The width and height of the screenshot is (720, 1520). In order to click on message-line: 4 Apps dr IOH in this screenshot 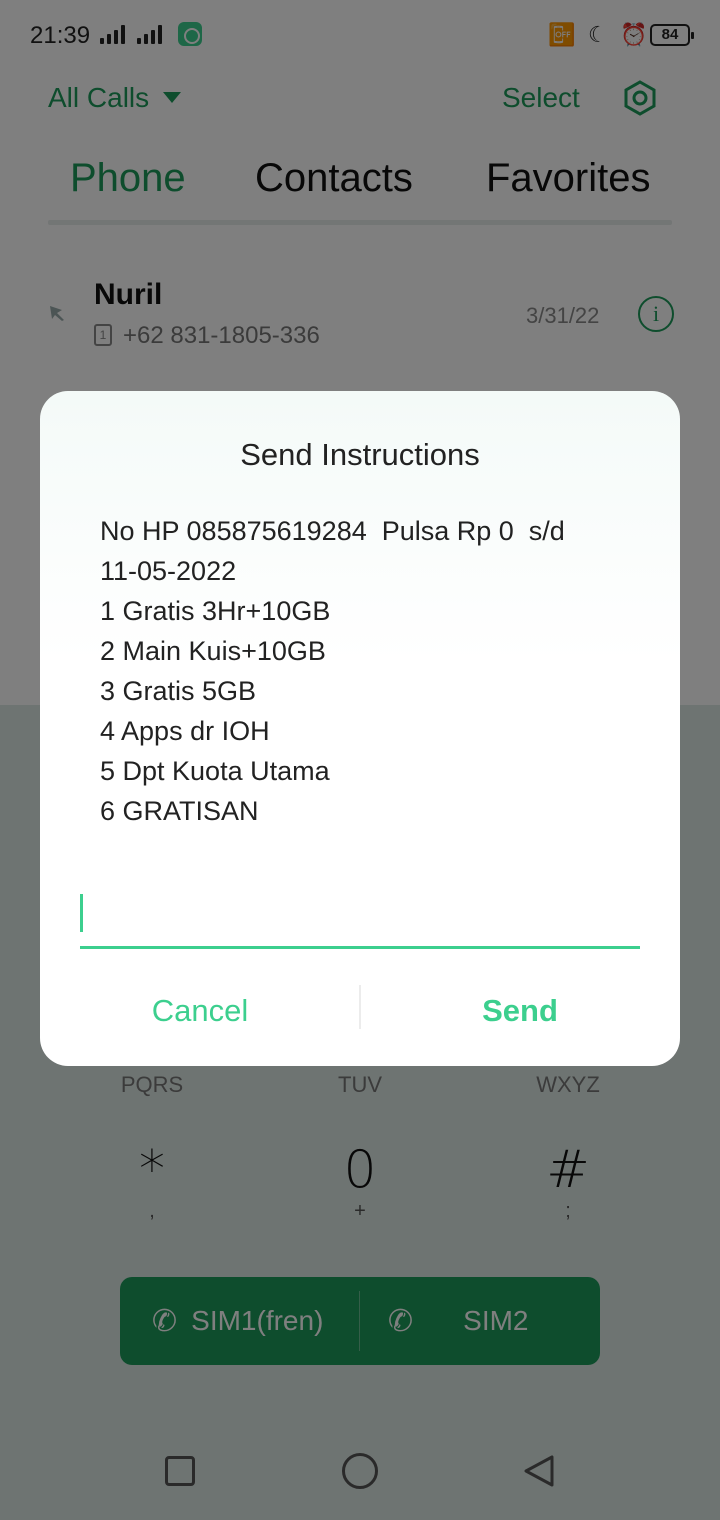, I will do `click(185, 731)`.